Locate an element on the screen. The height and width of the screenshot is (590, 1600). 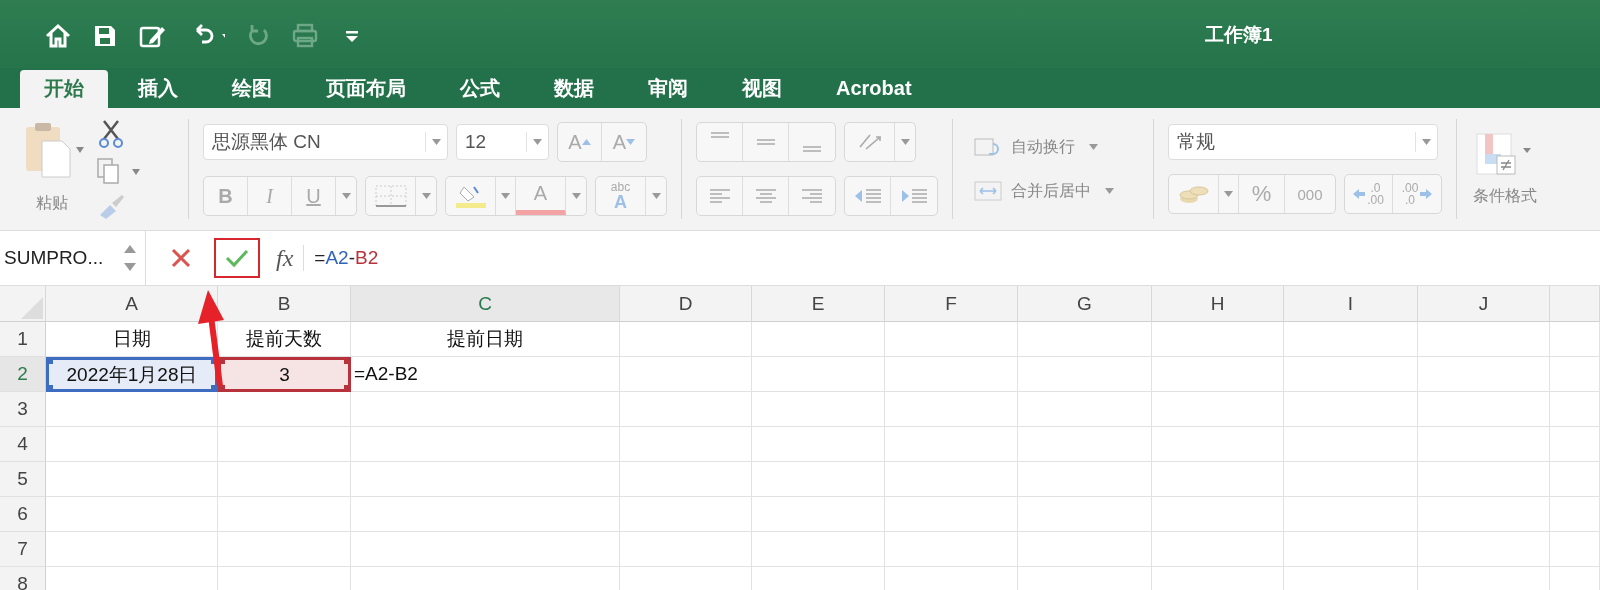
row-header: 8 is located at coordinates (23, 578).